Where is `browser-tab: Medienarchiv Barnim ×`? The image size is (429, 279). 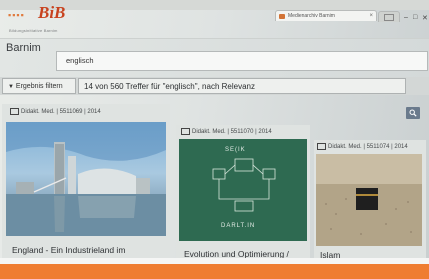 browser-tab: Medienarchiv Barnim × is located at coordinates (326, 15).